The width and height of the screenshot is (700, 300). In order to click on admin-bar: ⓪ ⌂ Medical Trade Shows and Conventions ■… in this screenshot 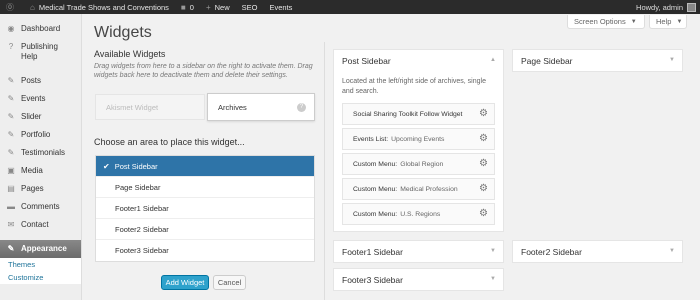, I will do `click(350, 7)`.